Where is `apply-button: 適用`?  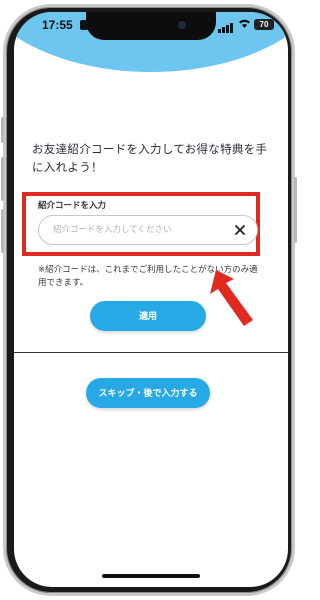 apply-button: 適用 is located at coordinates (148, 316).